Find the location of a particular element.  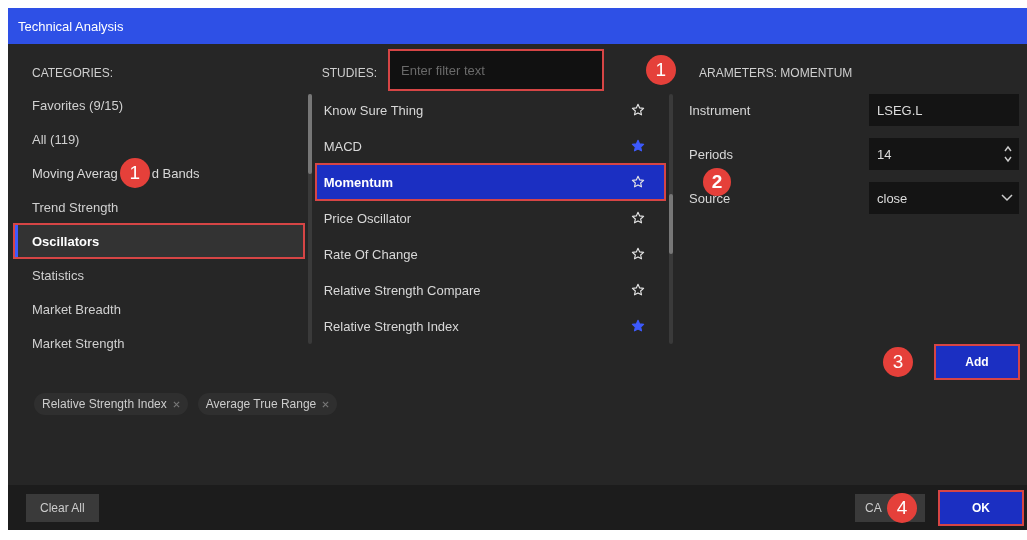

study-label: Relative Strength Index is located at coordinates (391, 326).